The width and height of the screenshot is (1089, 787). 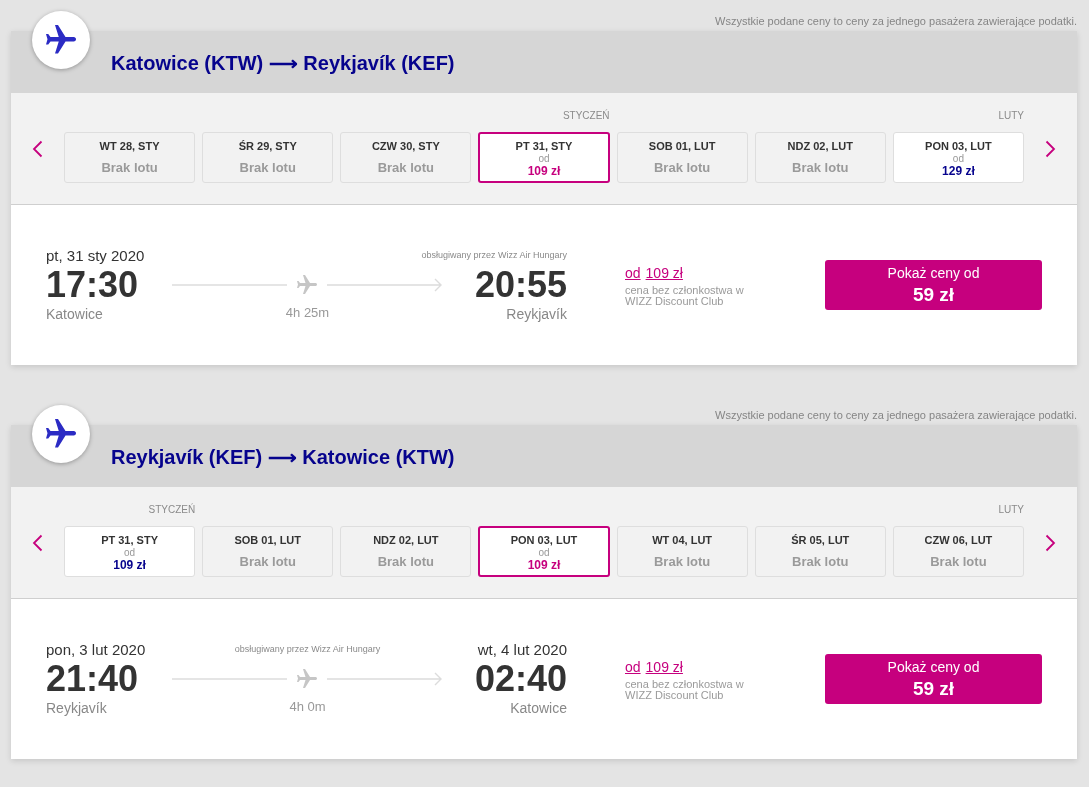 I want to click on departure-time: 21:40, so click(x=92, y=678).